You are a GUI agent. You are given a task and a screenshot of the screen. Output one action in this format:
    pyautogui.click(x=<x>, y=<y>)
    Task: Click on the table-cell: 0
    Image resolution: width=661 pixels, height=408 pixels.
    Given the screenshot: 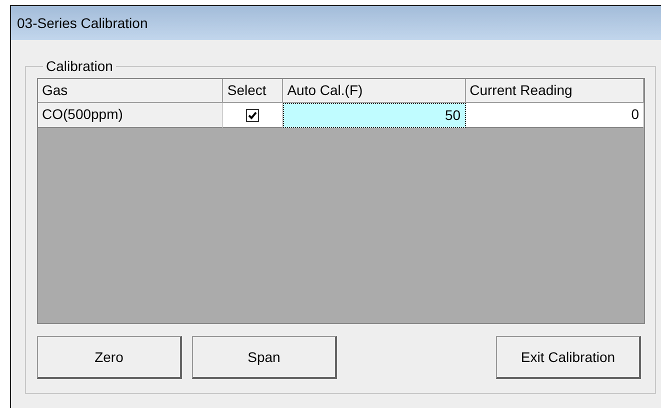 What is the action you would take?
    pyautogui.click(x=555, y=115)
    